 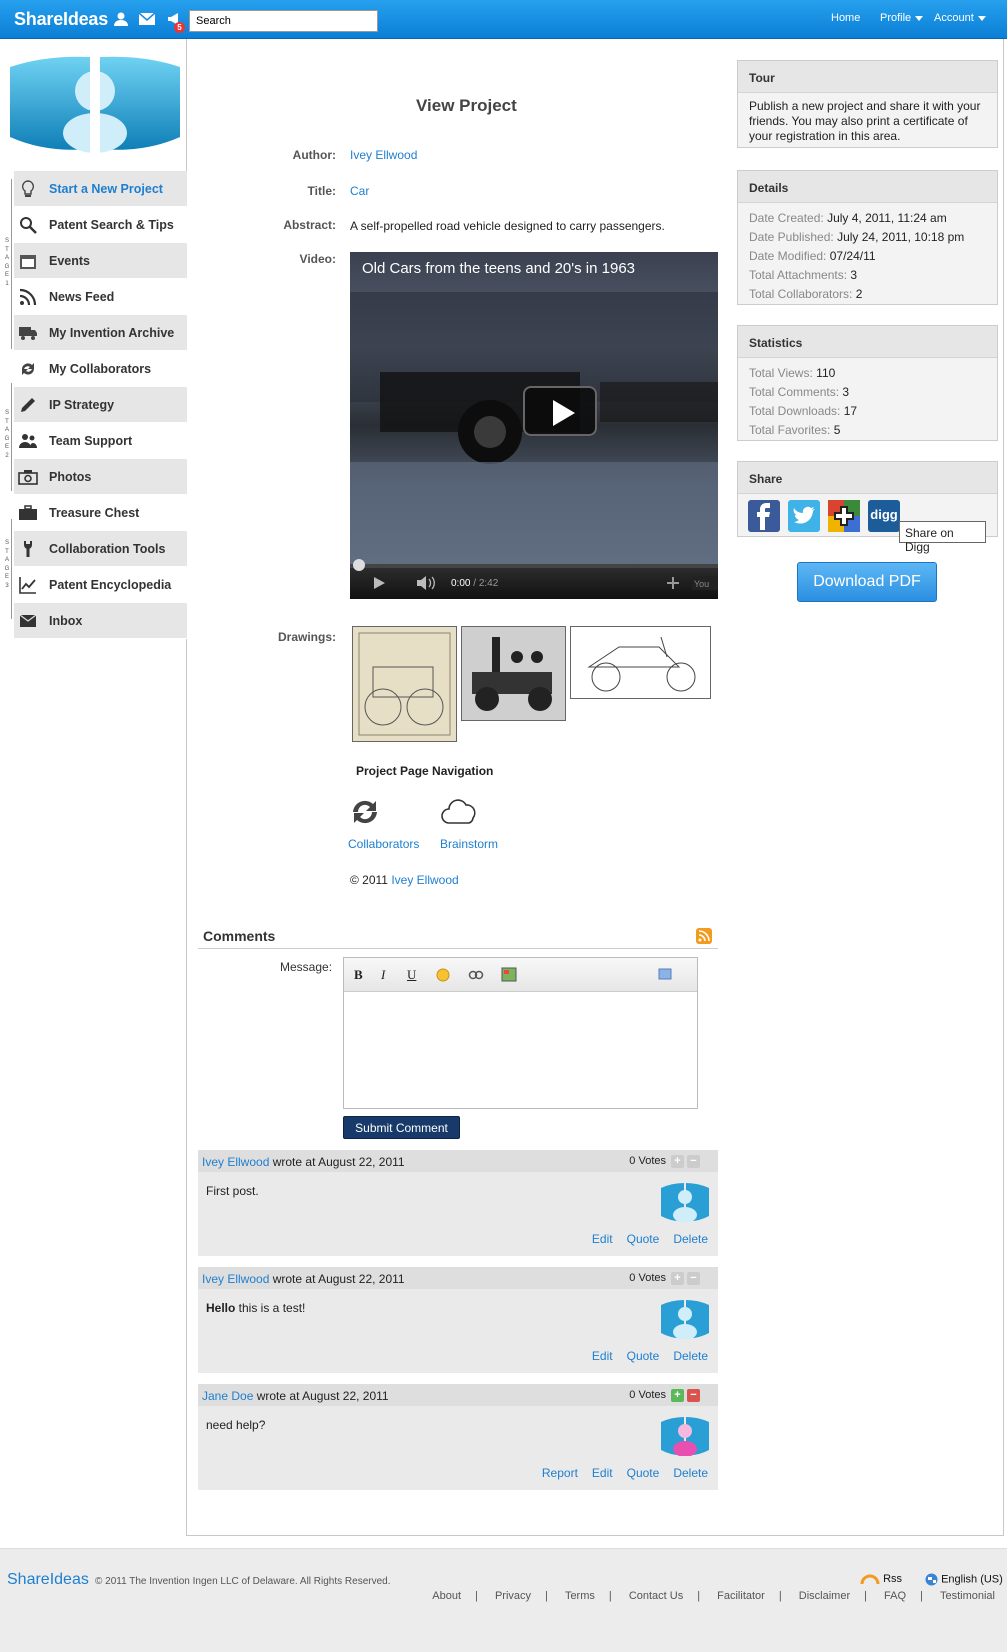 What do you see at coordinates (704, 936) in the screenshot?
I see `rss-feed-icon` at bounding box center [704, 936].